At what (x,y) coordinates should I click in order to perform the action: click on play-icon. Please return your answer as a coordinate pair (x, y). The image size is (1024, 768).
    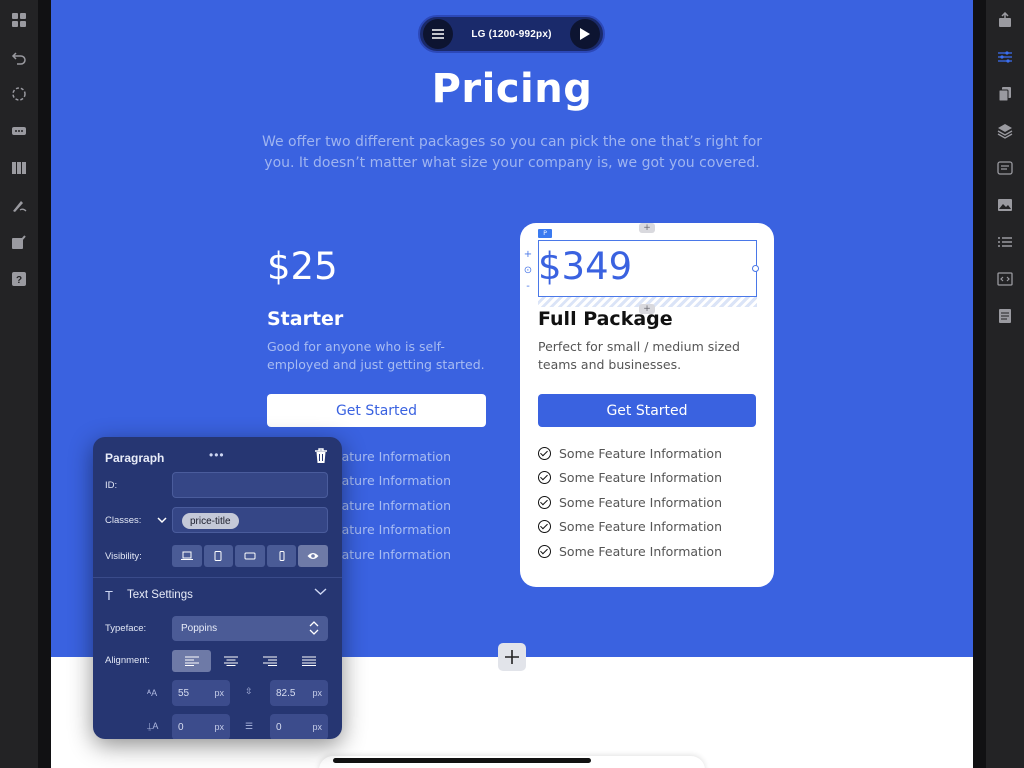
    Looking at the image, I should click on (584, 34).